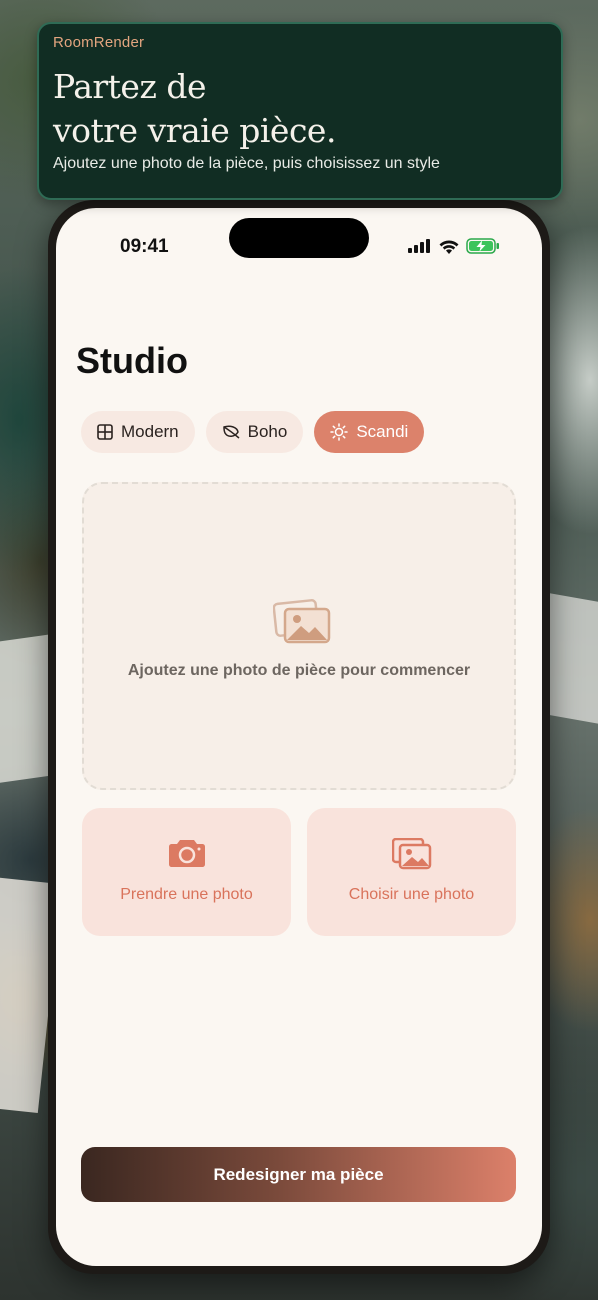  What do you see at coordinates (99, 42) in the screenshot?
I see `brand-name: RoomRender` at bounding box center [99, 42].